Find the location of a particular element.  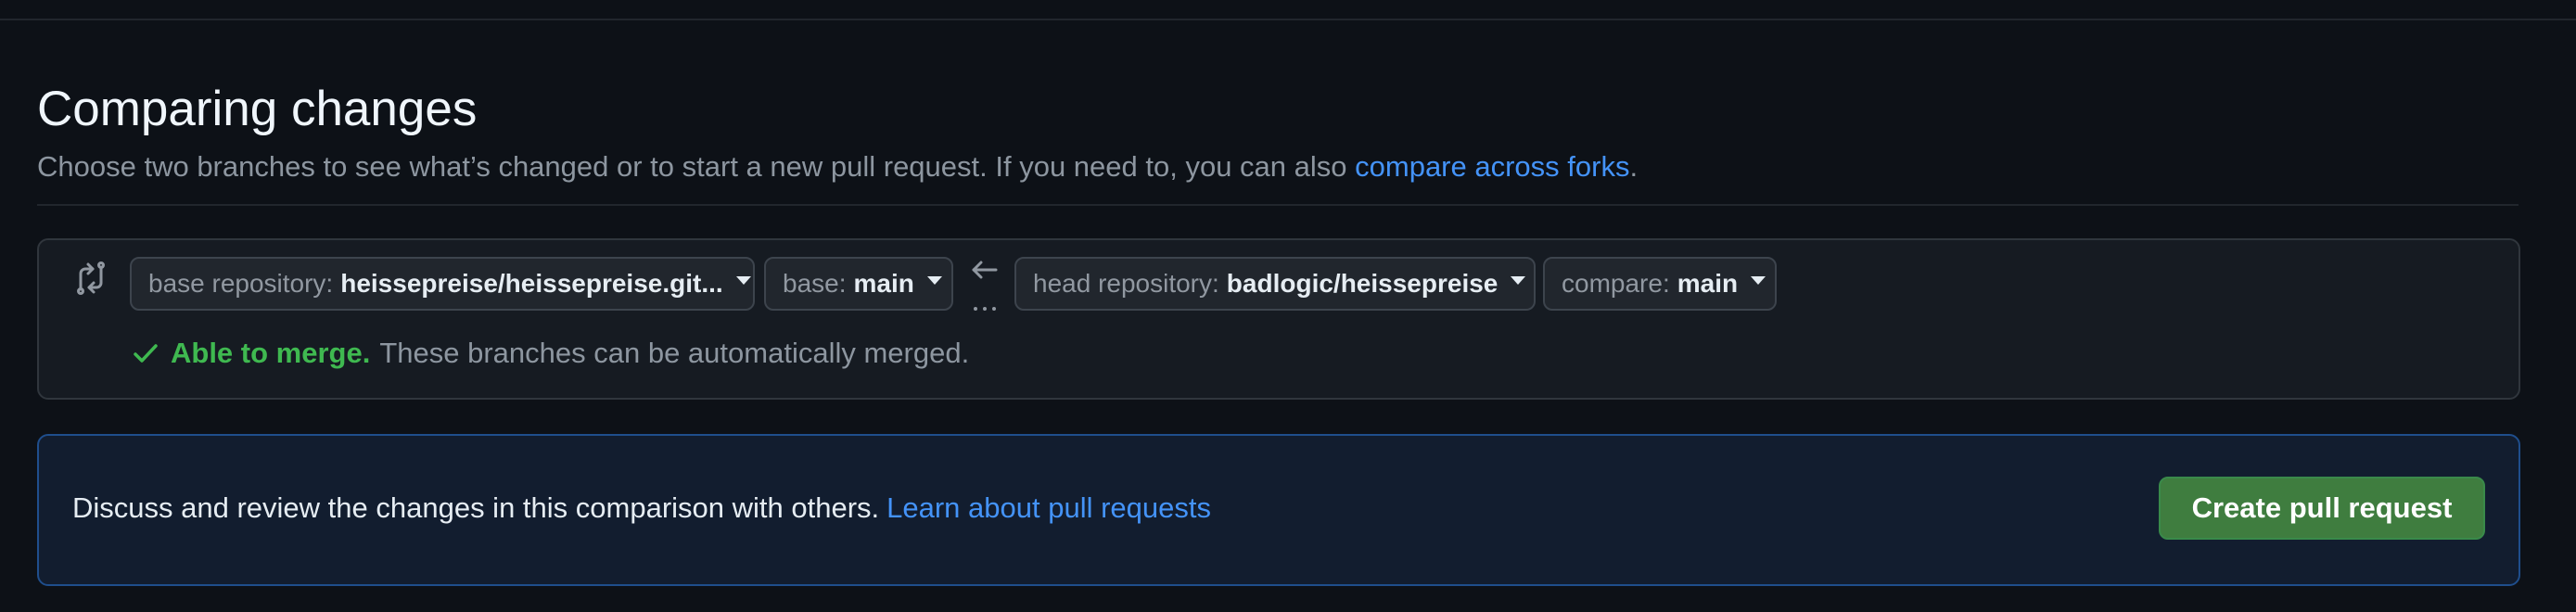

top-divider is located at coordinates (1288, 19).